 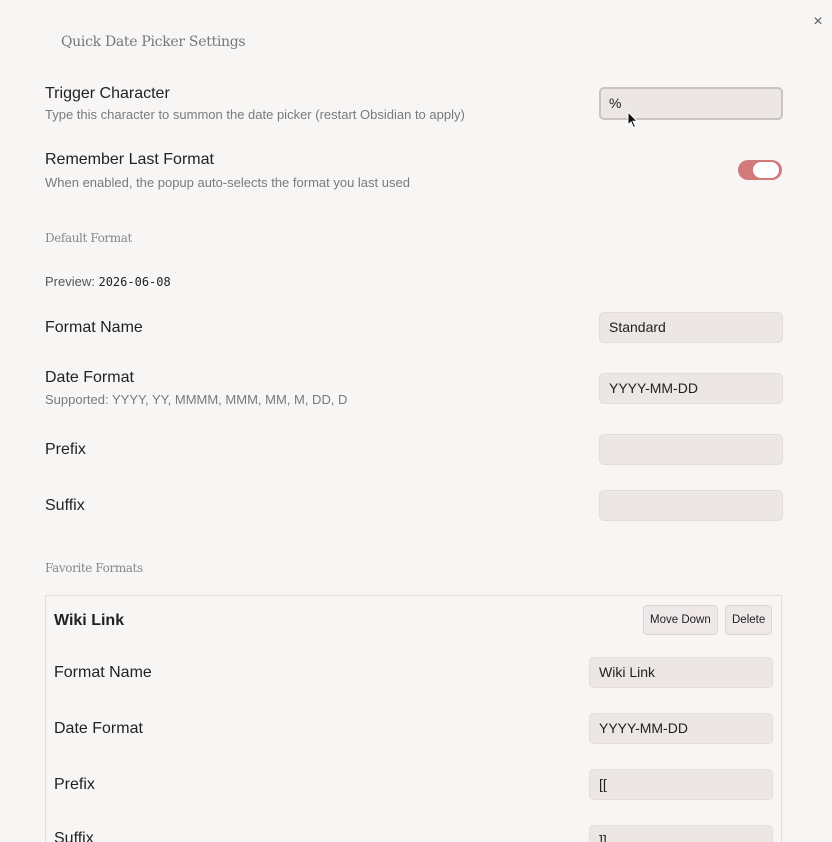 I want to click on toggle-knob, so click(x=766, y=170).